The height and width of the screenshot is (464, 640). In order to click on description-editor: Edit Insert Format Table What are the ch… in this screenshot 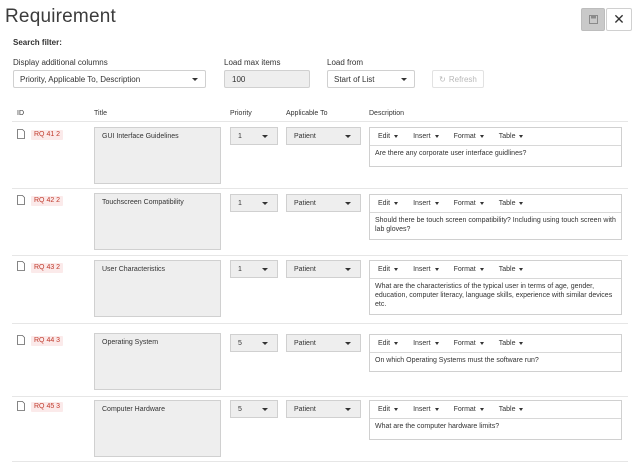, I will do `click(495, 287)`.